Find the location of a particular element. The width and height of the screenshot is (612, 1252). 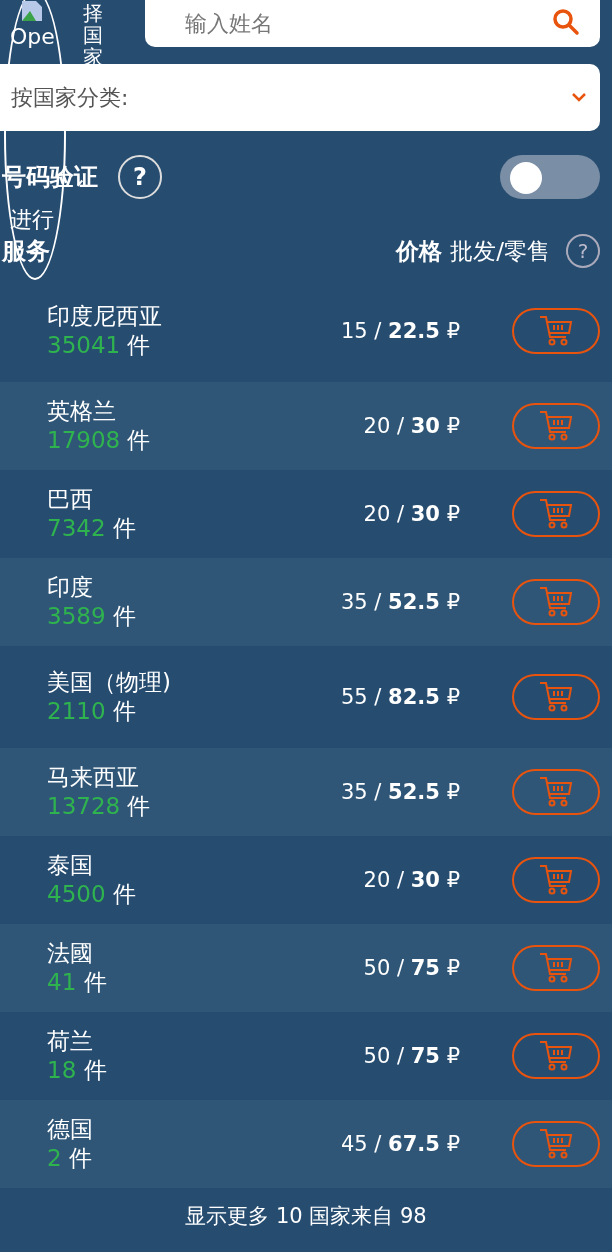

country-name: 泰国 is located at coordinates (70, 865).